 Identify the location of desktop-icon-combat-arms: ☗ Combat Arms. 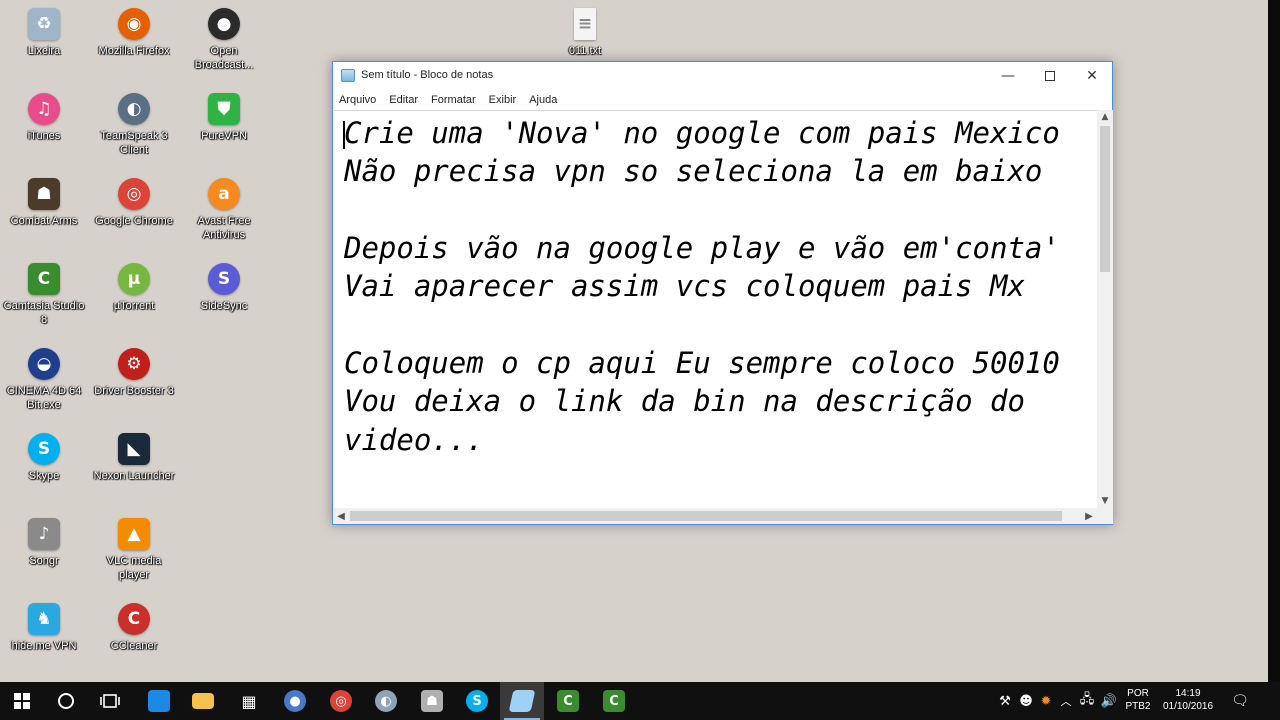
(44, 203).